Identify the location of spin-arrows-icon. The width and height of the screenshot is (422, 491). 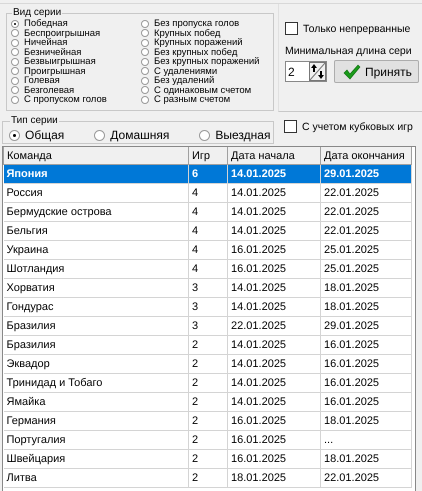
(317, 71).